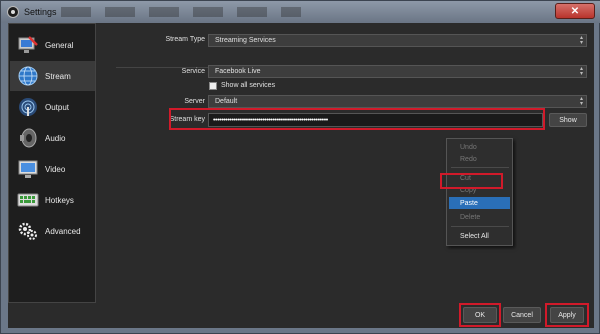 This screenshot has width=600, height=334. I want to click on close-button: ✕, so click(575, 11).